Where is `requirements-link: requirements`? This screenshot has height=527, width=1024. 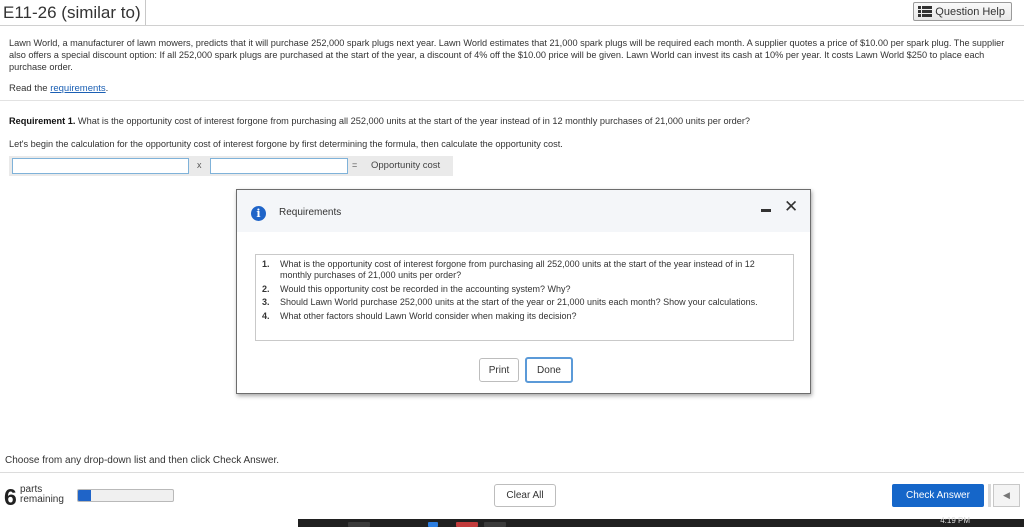 requirements-link: requirements is located at coordinates (77, 88).